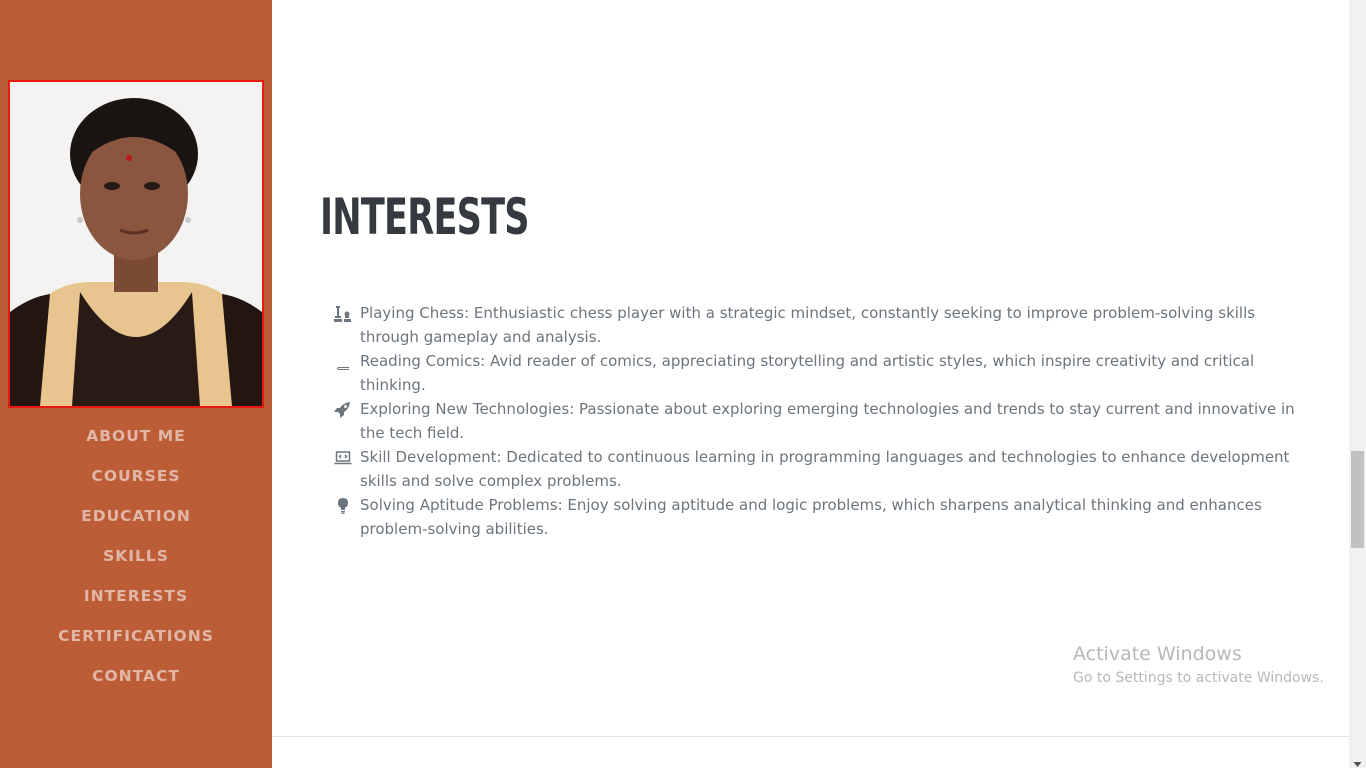 The height and width of the screenshot is (773, 1366). I want to click on nav-item-certifications: CERTIFICATIONS, so click(136, 636).